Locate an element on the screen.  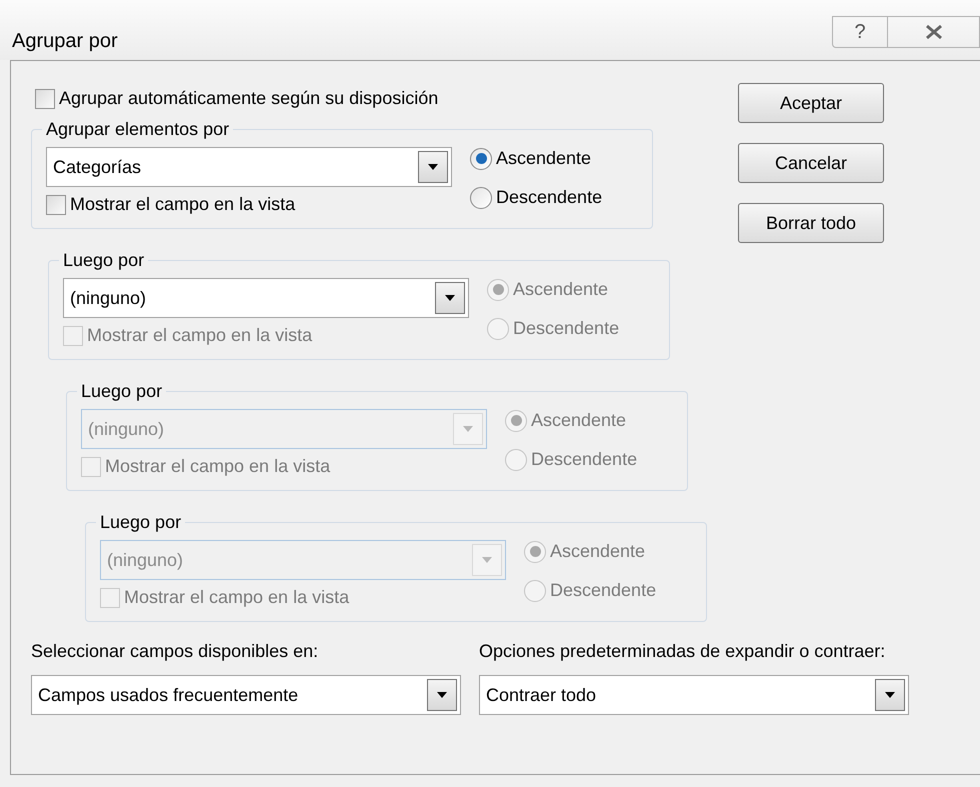
dropdown: Contraer todo is located at coordinates (694, 695).